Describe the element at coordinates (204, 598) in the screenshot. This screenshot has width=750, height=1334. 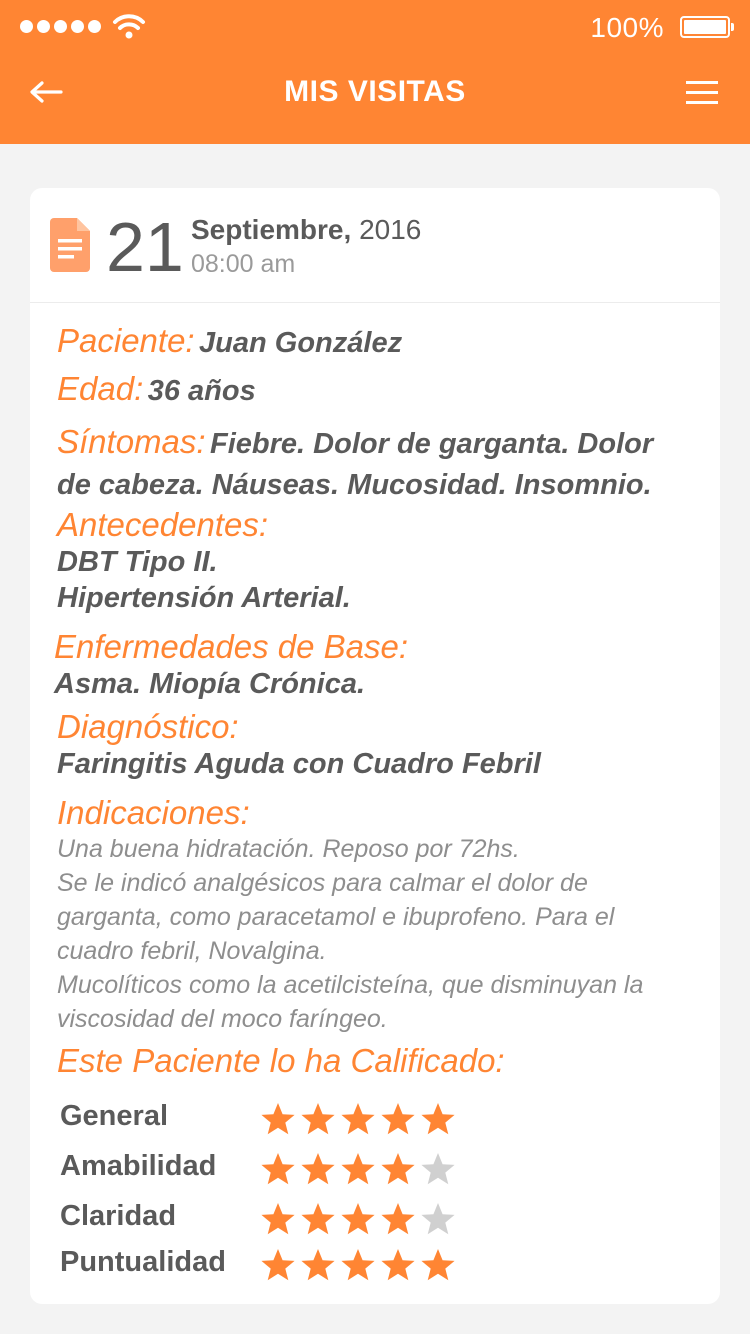
I see `antecedents-line-2: Hipertensión Arterial.` at that location.